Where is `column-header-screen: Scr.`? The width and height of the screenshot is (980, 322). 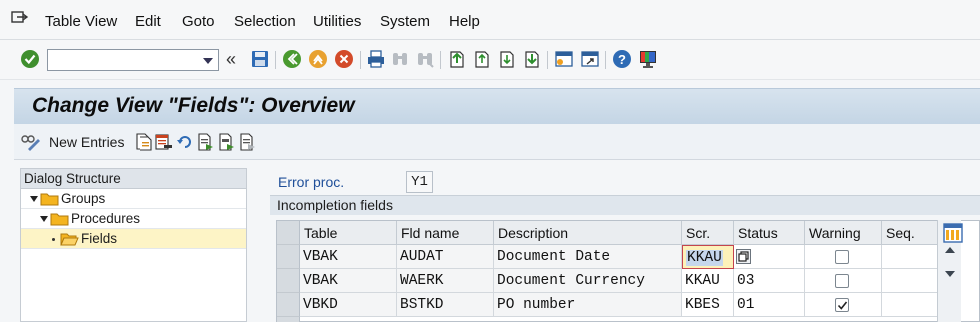
column-header-screen: Scr. is located at coordinates (708, 233).